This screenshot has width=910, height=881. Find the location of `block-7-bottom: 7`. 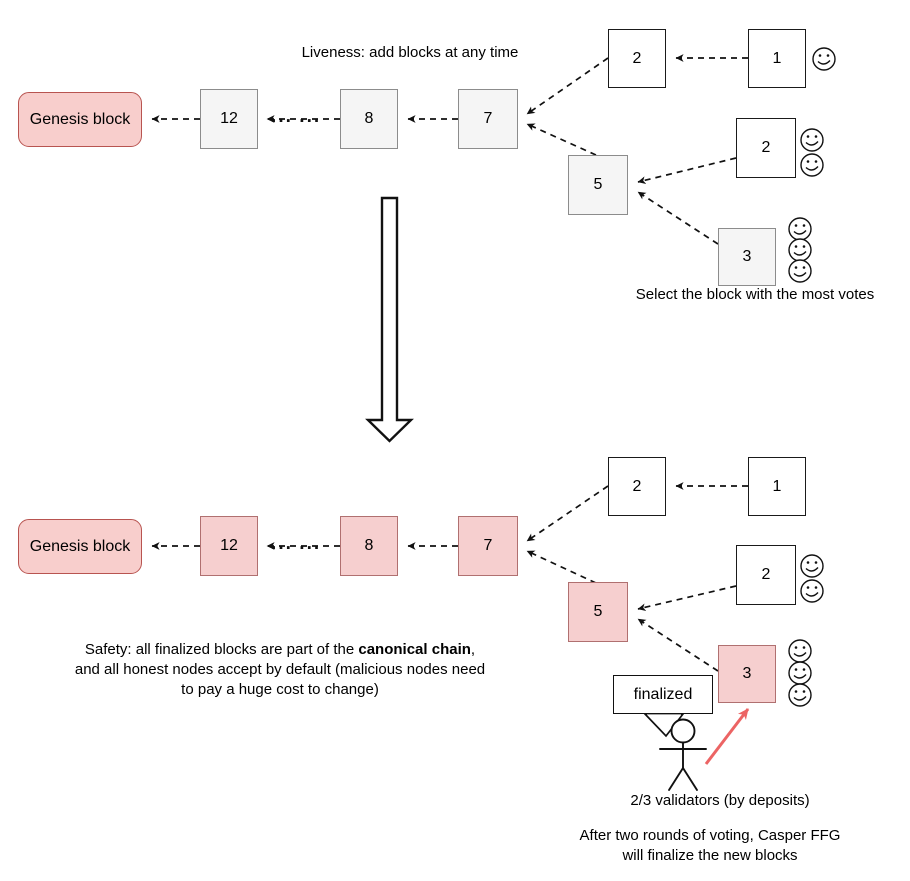

block-7-bottom: 7 is located at coordinates (488, 546).